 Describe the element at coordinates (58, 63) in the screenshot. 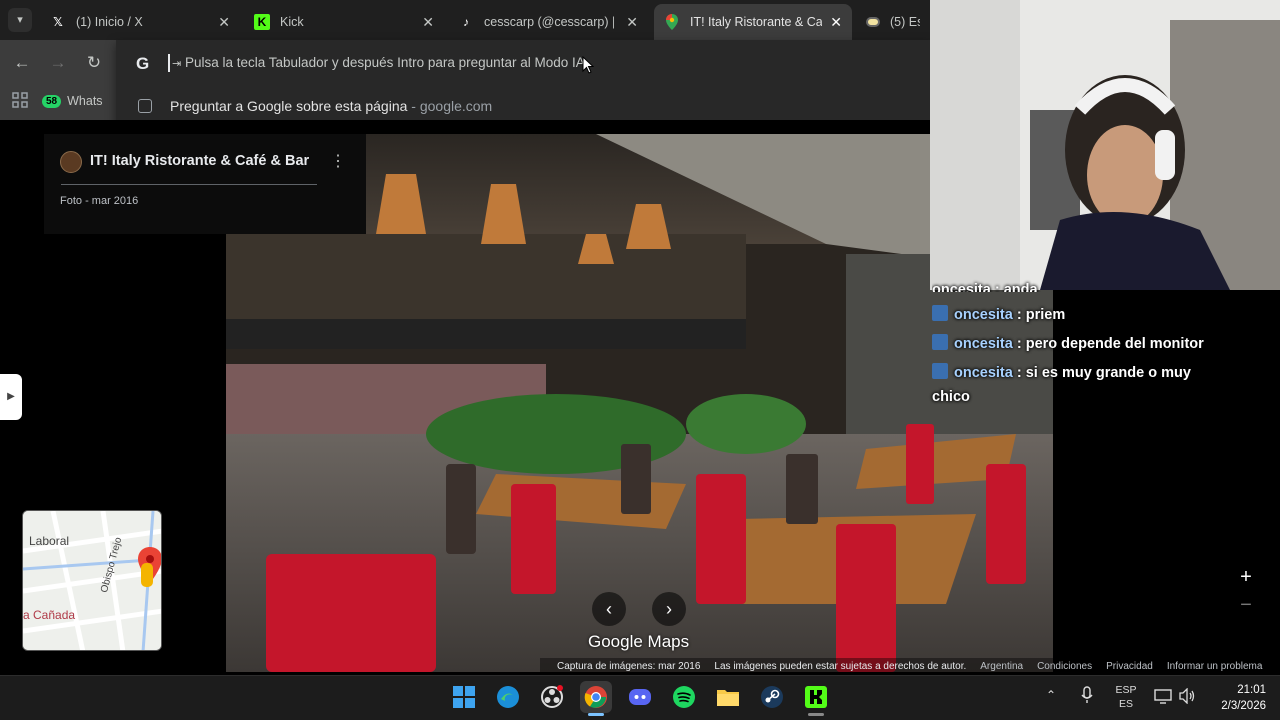

I see `forward-button: →` at that location.